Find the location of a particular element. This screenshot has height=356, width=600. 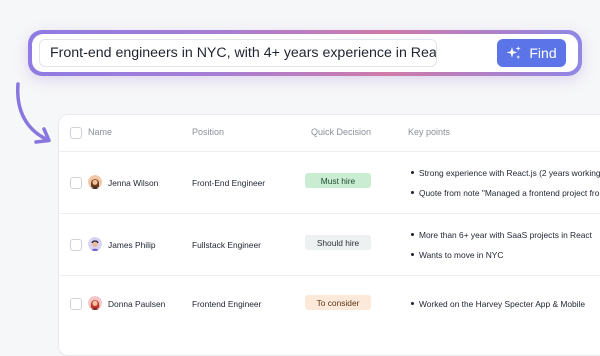

find-button-label: Find is located at coordinates (543, 53).